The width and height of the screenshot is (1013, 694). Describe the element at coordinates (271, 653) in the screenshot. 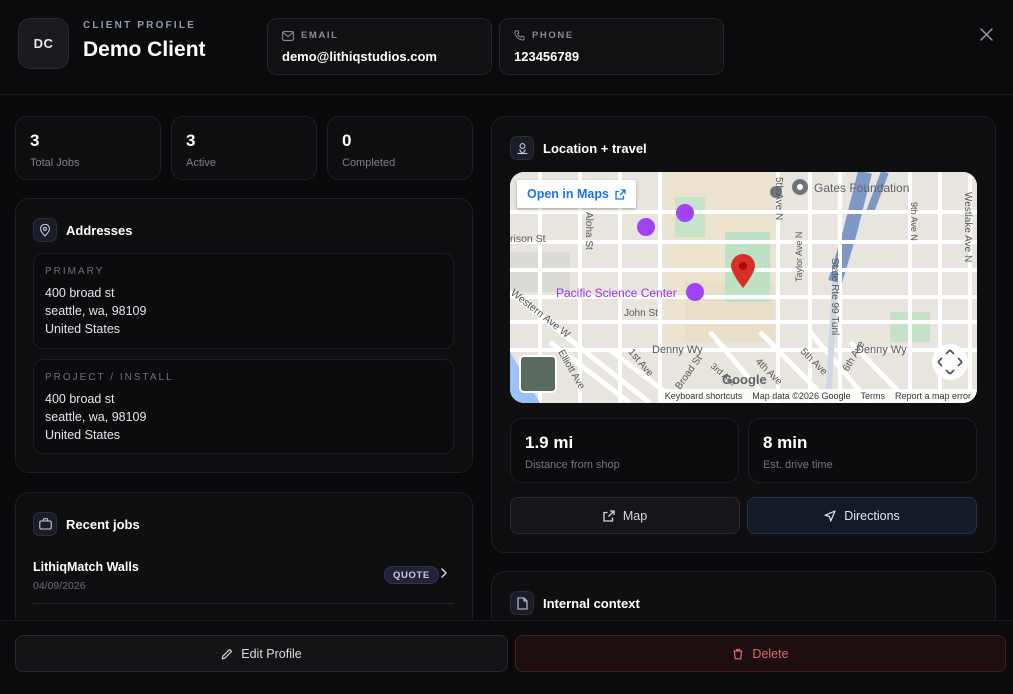

I see `edit-profile-label: Edit Profile` at that location.